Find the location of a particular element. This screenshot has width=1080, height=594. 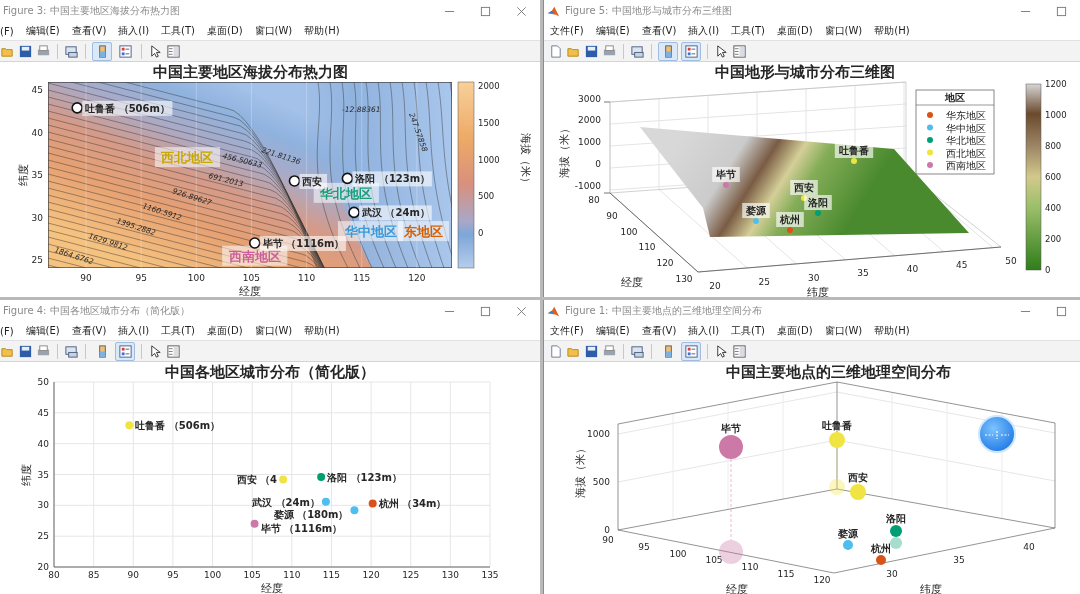

bubble-shadow is located at coordinates (837, 487).